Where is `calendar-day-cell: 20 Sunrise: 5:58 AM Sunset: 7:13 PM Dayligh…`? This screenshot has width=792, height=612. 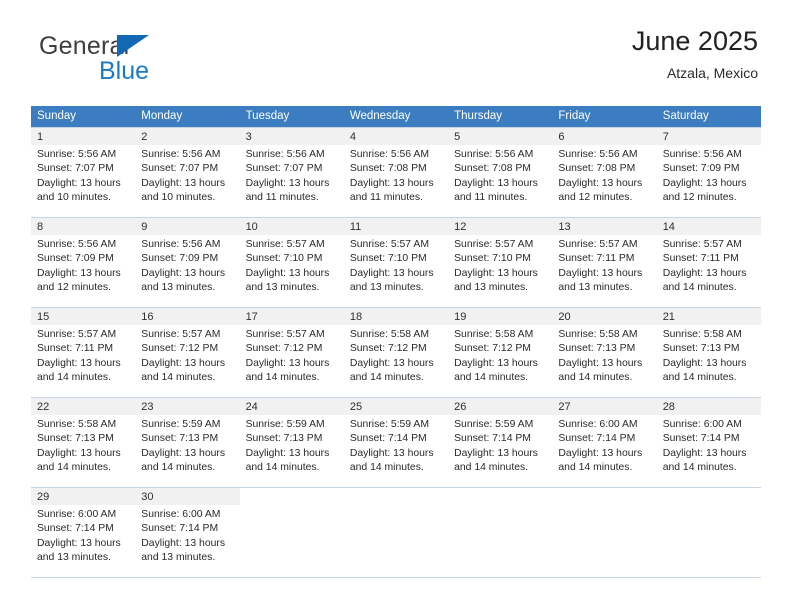
calendar-day-cell: 20 Sunrise: 5:58 AM Sunset: 7:13 PM Dayligh… is located at coordinates (604, 352).